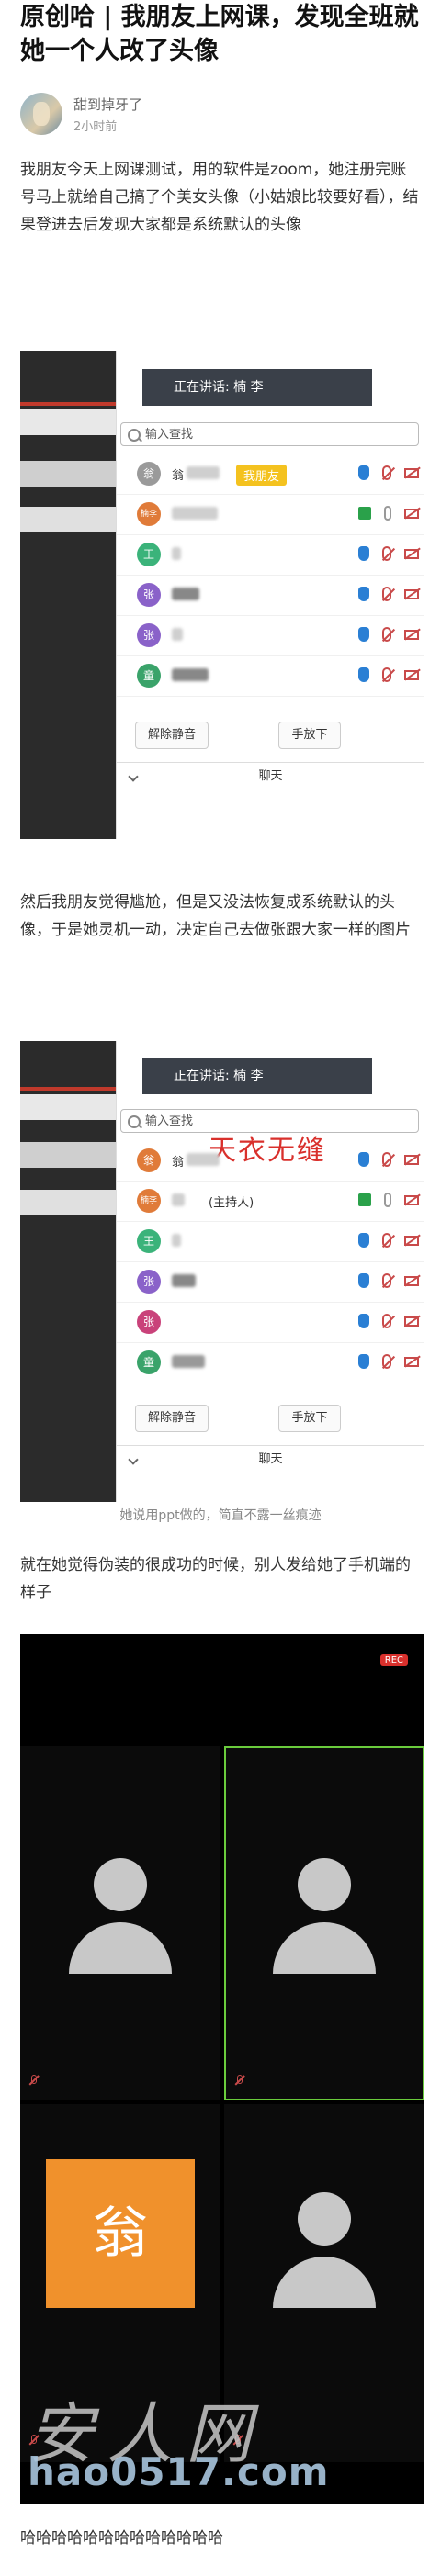 The height and width of the screenshot is (2576, 441). Describe the element at coordinates (257, 1076) in the screenshot. I see `speaking-indicator: 正在讲话: 楠 李` at that location.